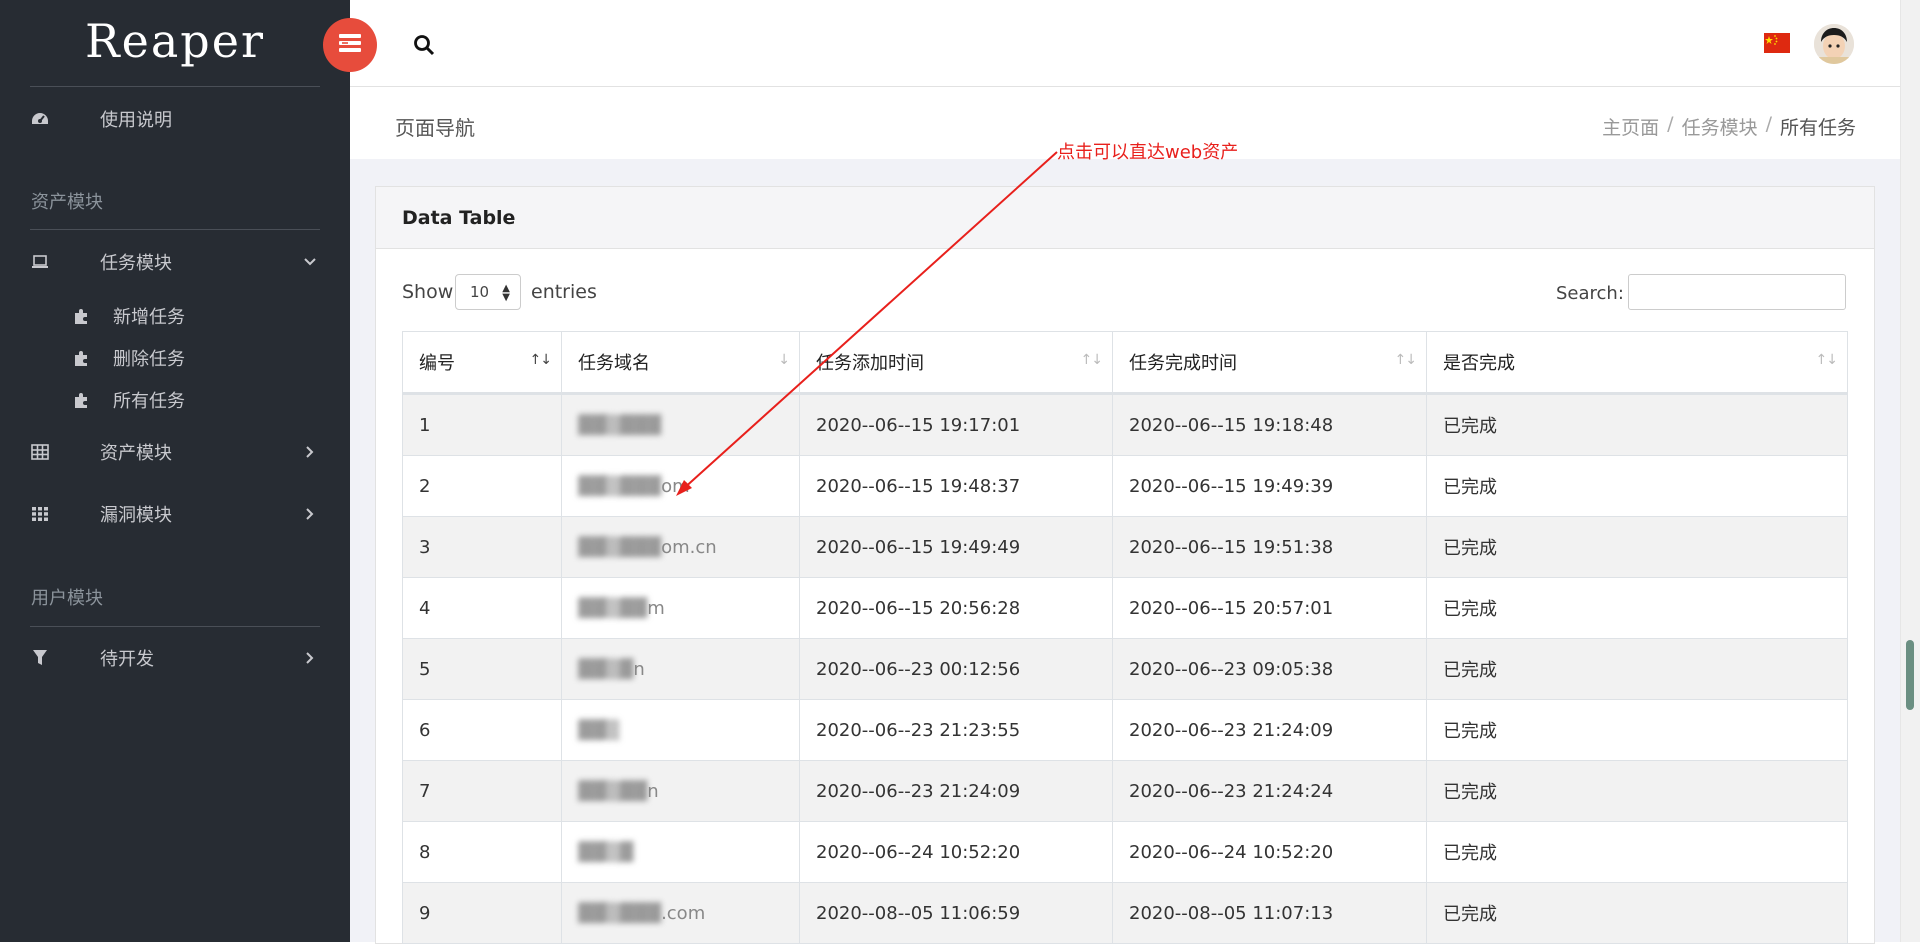 This screenshot has height=944, width=1920. I want to click on entries-label: entries, so click(564, 292).